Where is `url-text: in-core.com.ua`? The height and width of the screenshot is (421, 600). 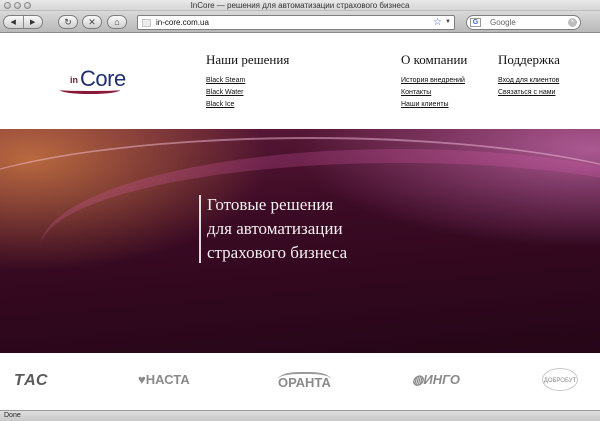
url-text: in-core.com.ua is located at coordinates (182, 22).